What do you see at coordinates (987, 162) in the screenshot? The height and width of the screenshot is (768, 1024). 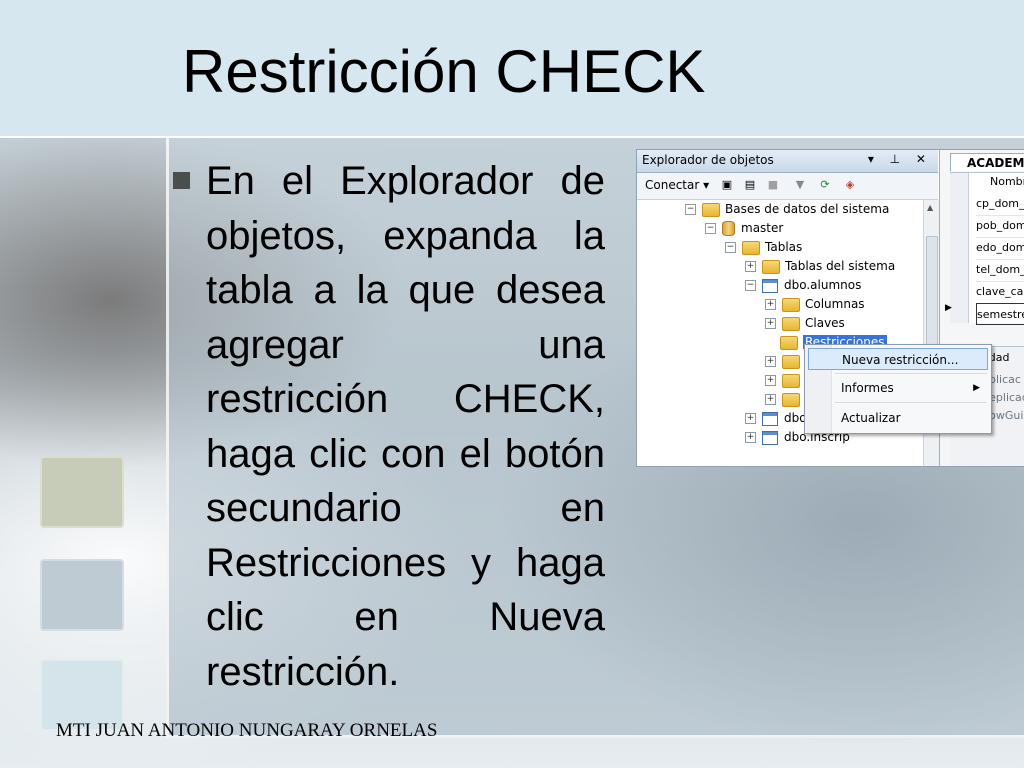 I see `tab-academi: ACADEMI` at bounding box center [987, 162].